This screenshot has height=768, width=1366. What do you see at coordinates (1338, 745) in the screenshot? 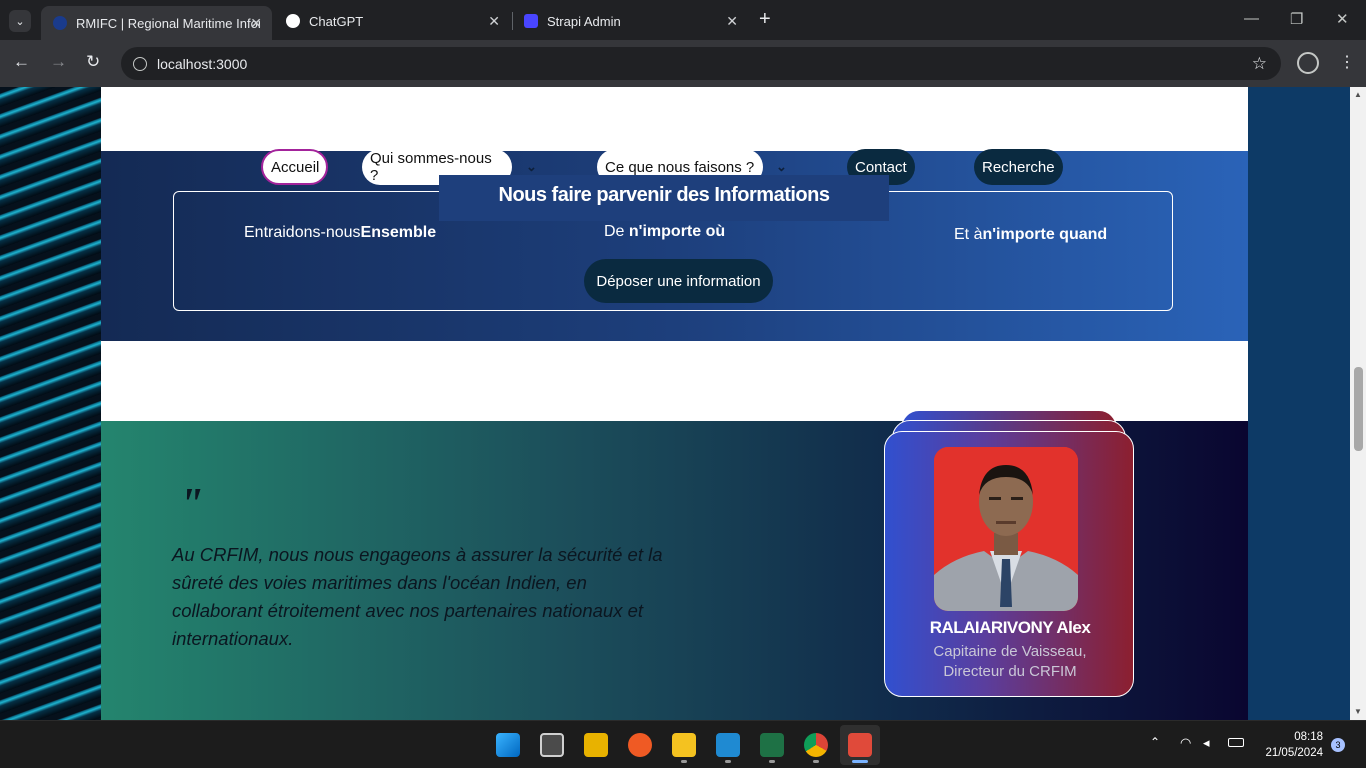
I see `notification-badge: 3` at bounding box center [1338, 745].